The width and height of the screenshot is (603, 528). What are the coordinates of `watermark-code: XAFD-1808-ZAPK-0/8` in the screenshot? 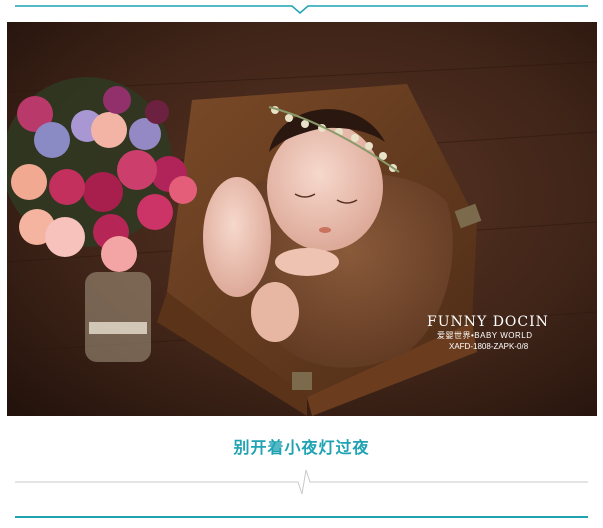 It's located at (489, 346).